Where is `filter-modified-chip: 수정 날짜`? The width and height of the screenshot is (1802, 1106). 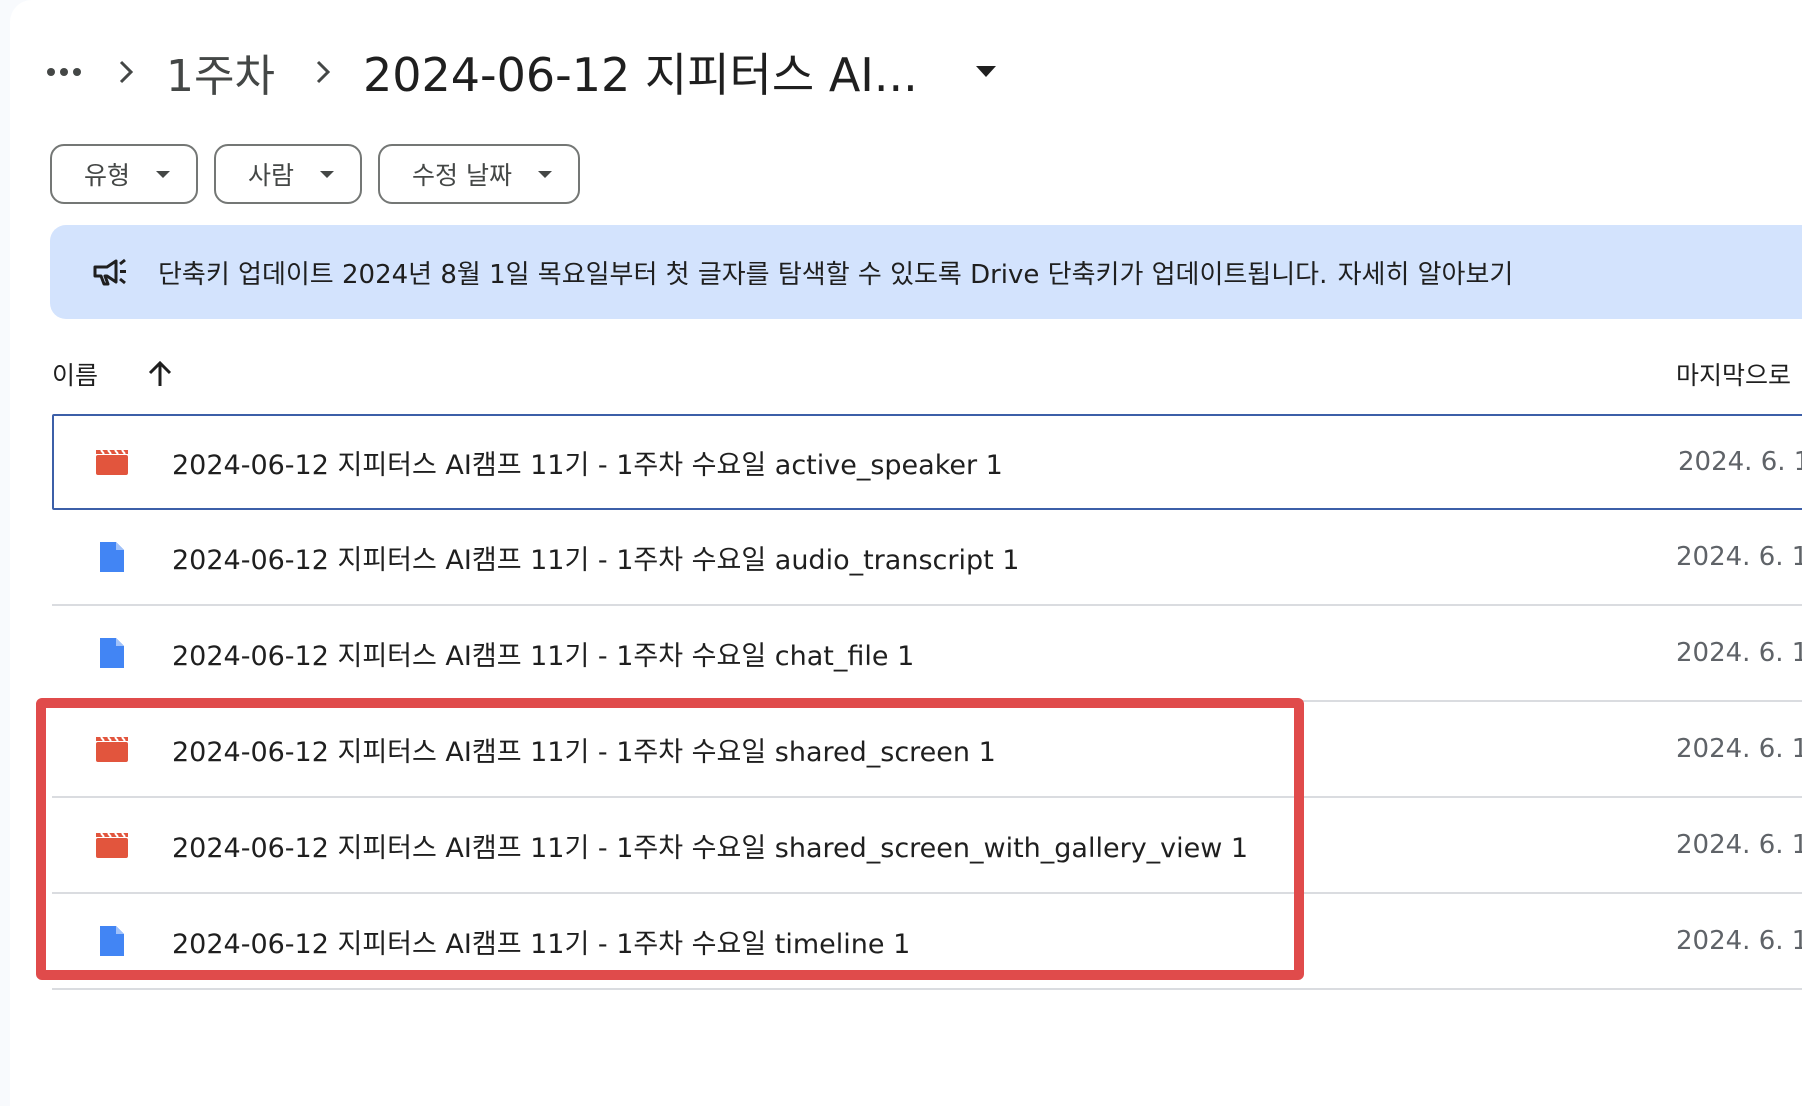
filter-modified-chip: 수정 날짜 is located at coordinates (479, 174).